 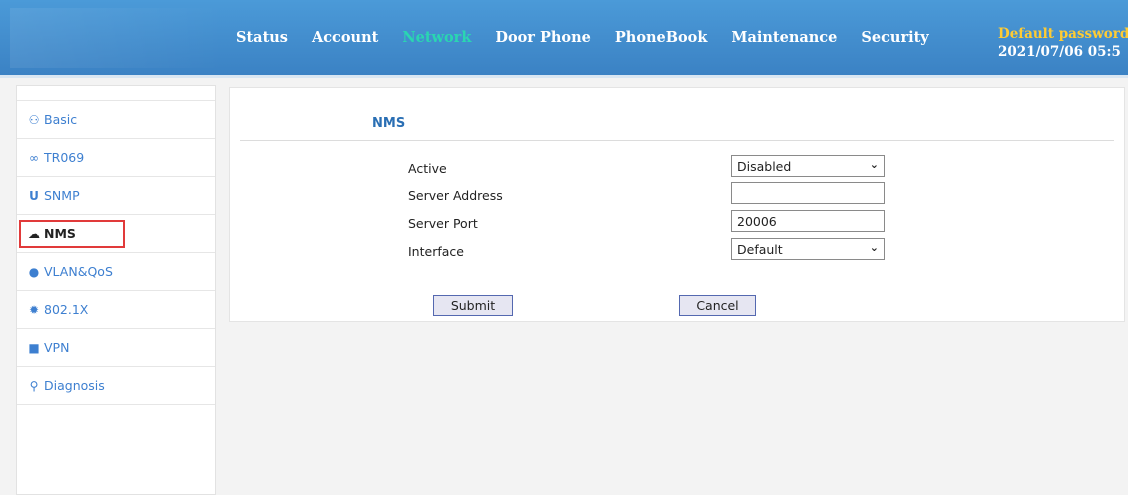 What do you see at coordinates (34, 385) in the screenshot?
I see `search-icon: ⚲` at bounding box center [34, 385].